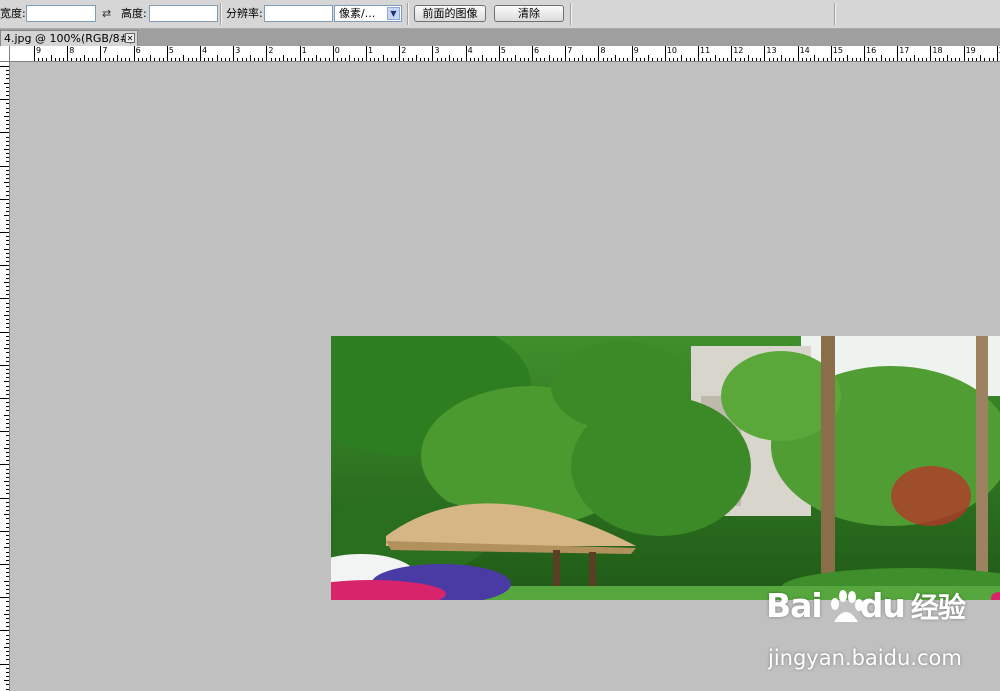  Describe the element at coordinates (183, 13) in the screenshot. I see `height-input` at that location.